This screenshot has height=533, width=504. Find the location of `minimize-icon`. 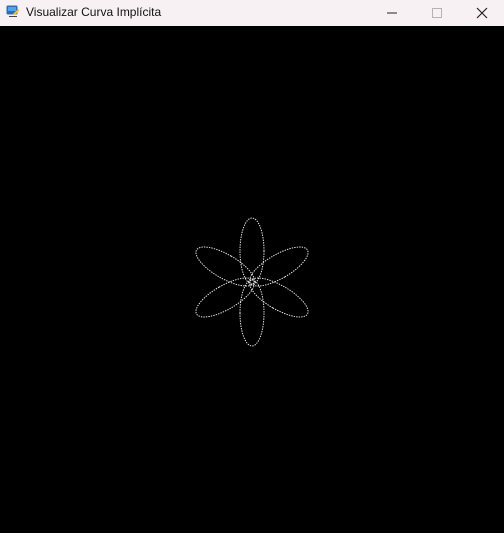

minimize-icon is located at coordinates (391, 13).